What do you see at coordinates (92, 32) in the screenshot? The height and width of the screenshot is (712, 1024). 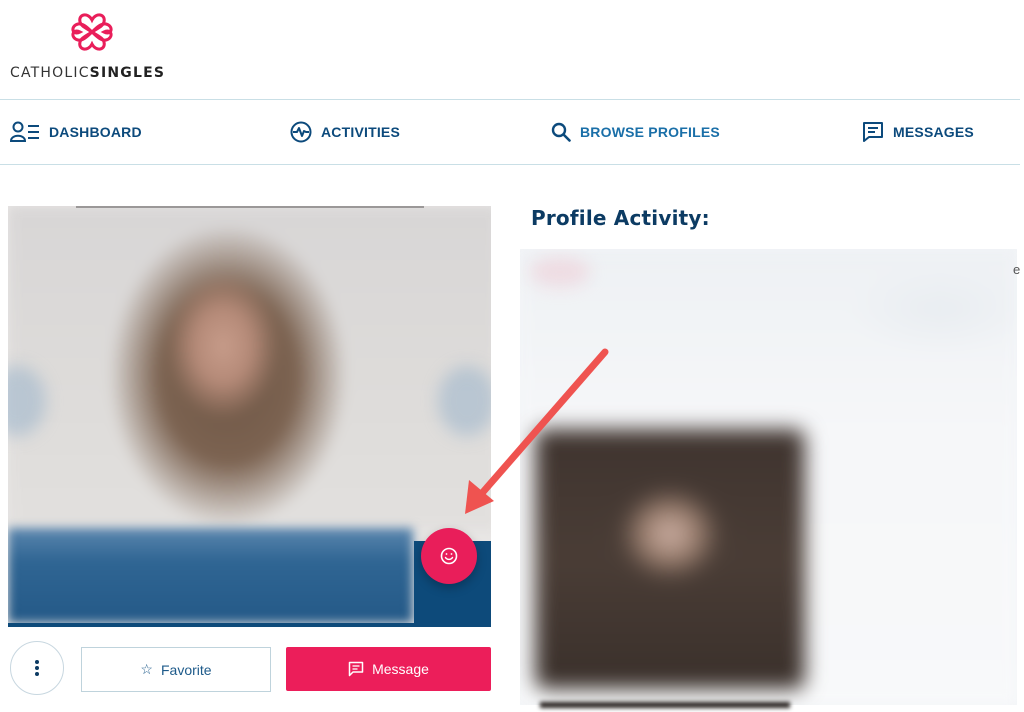 I see `interlocking-hearts-icon` at bounding box center [92, 32].